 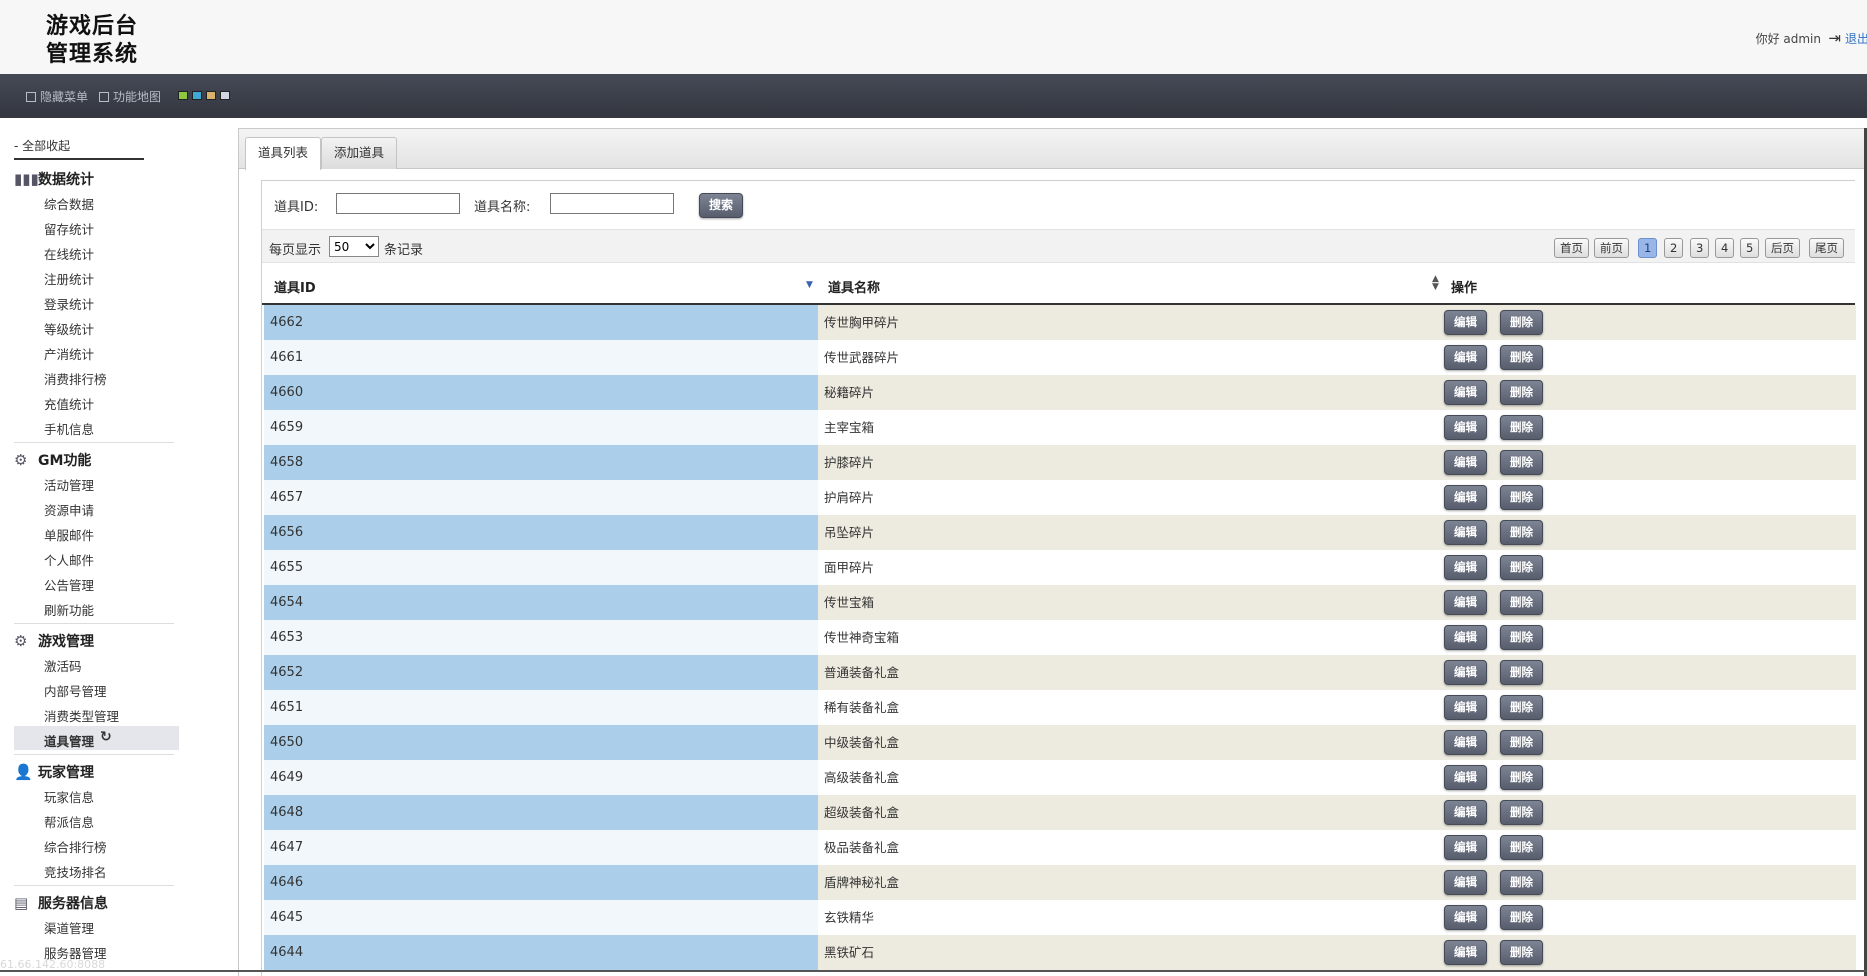 What do you see at coordinates (1648, 248) in the screenshot?
I see `page-button: 1` at bounding box center [1648, 248].